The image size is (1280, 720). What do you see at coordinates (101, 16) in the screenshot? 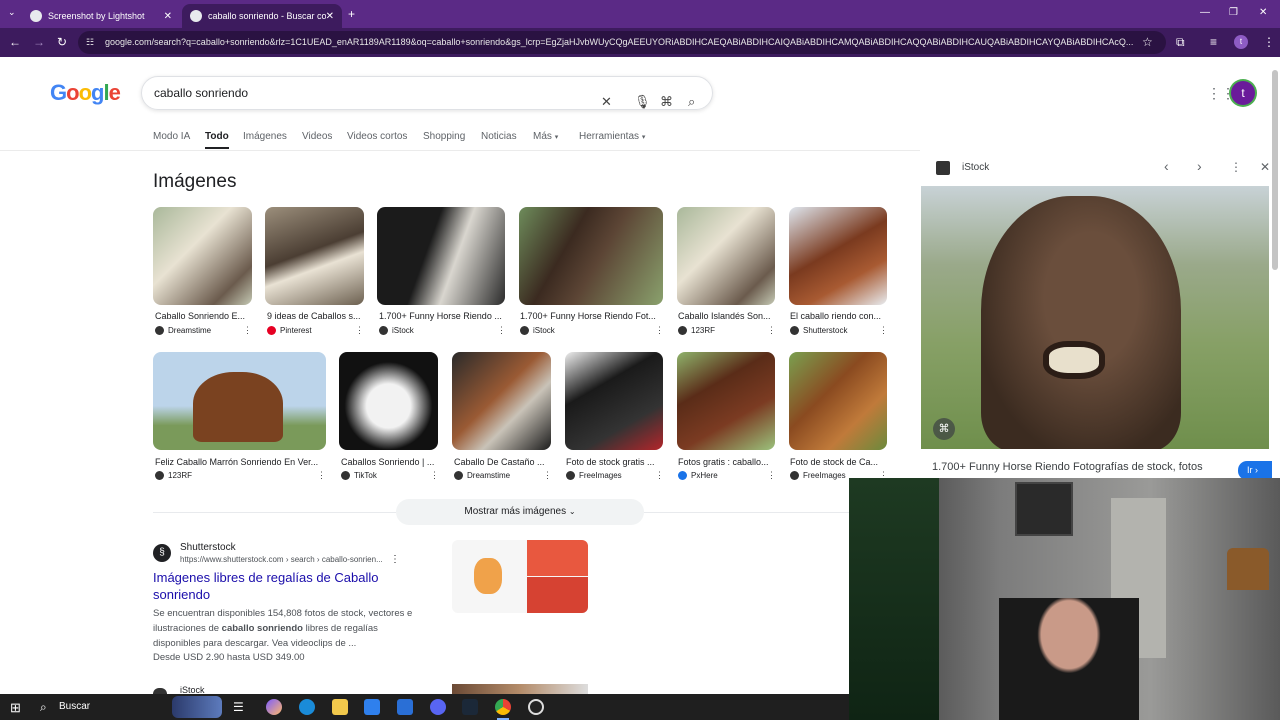
I see `tab-lightshot: Screenshot by Lightshot ✕` at bounding box center [101, 16].